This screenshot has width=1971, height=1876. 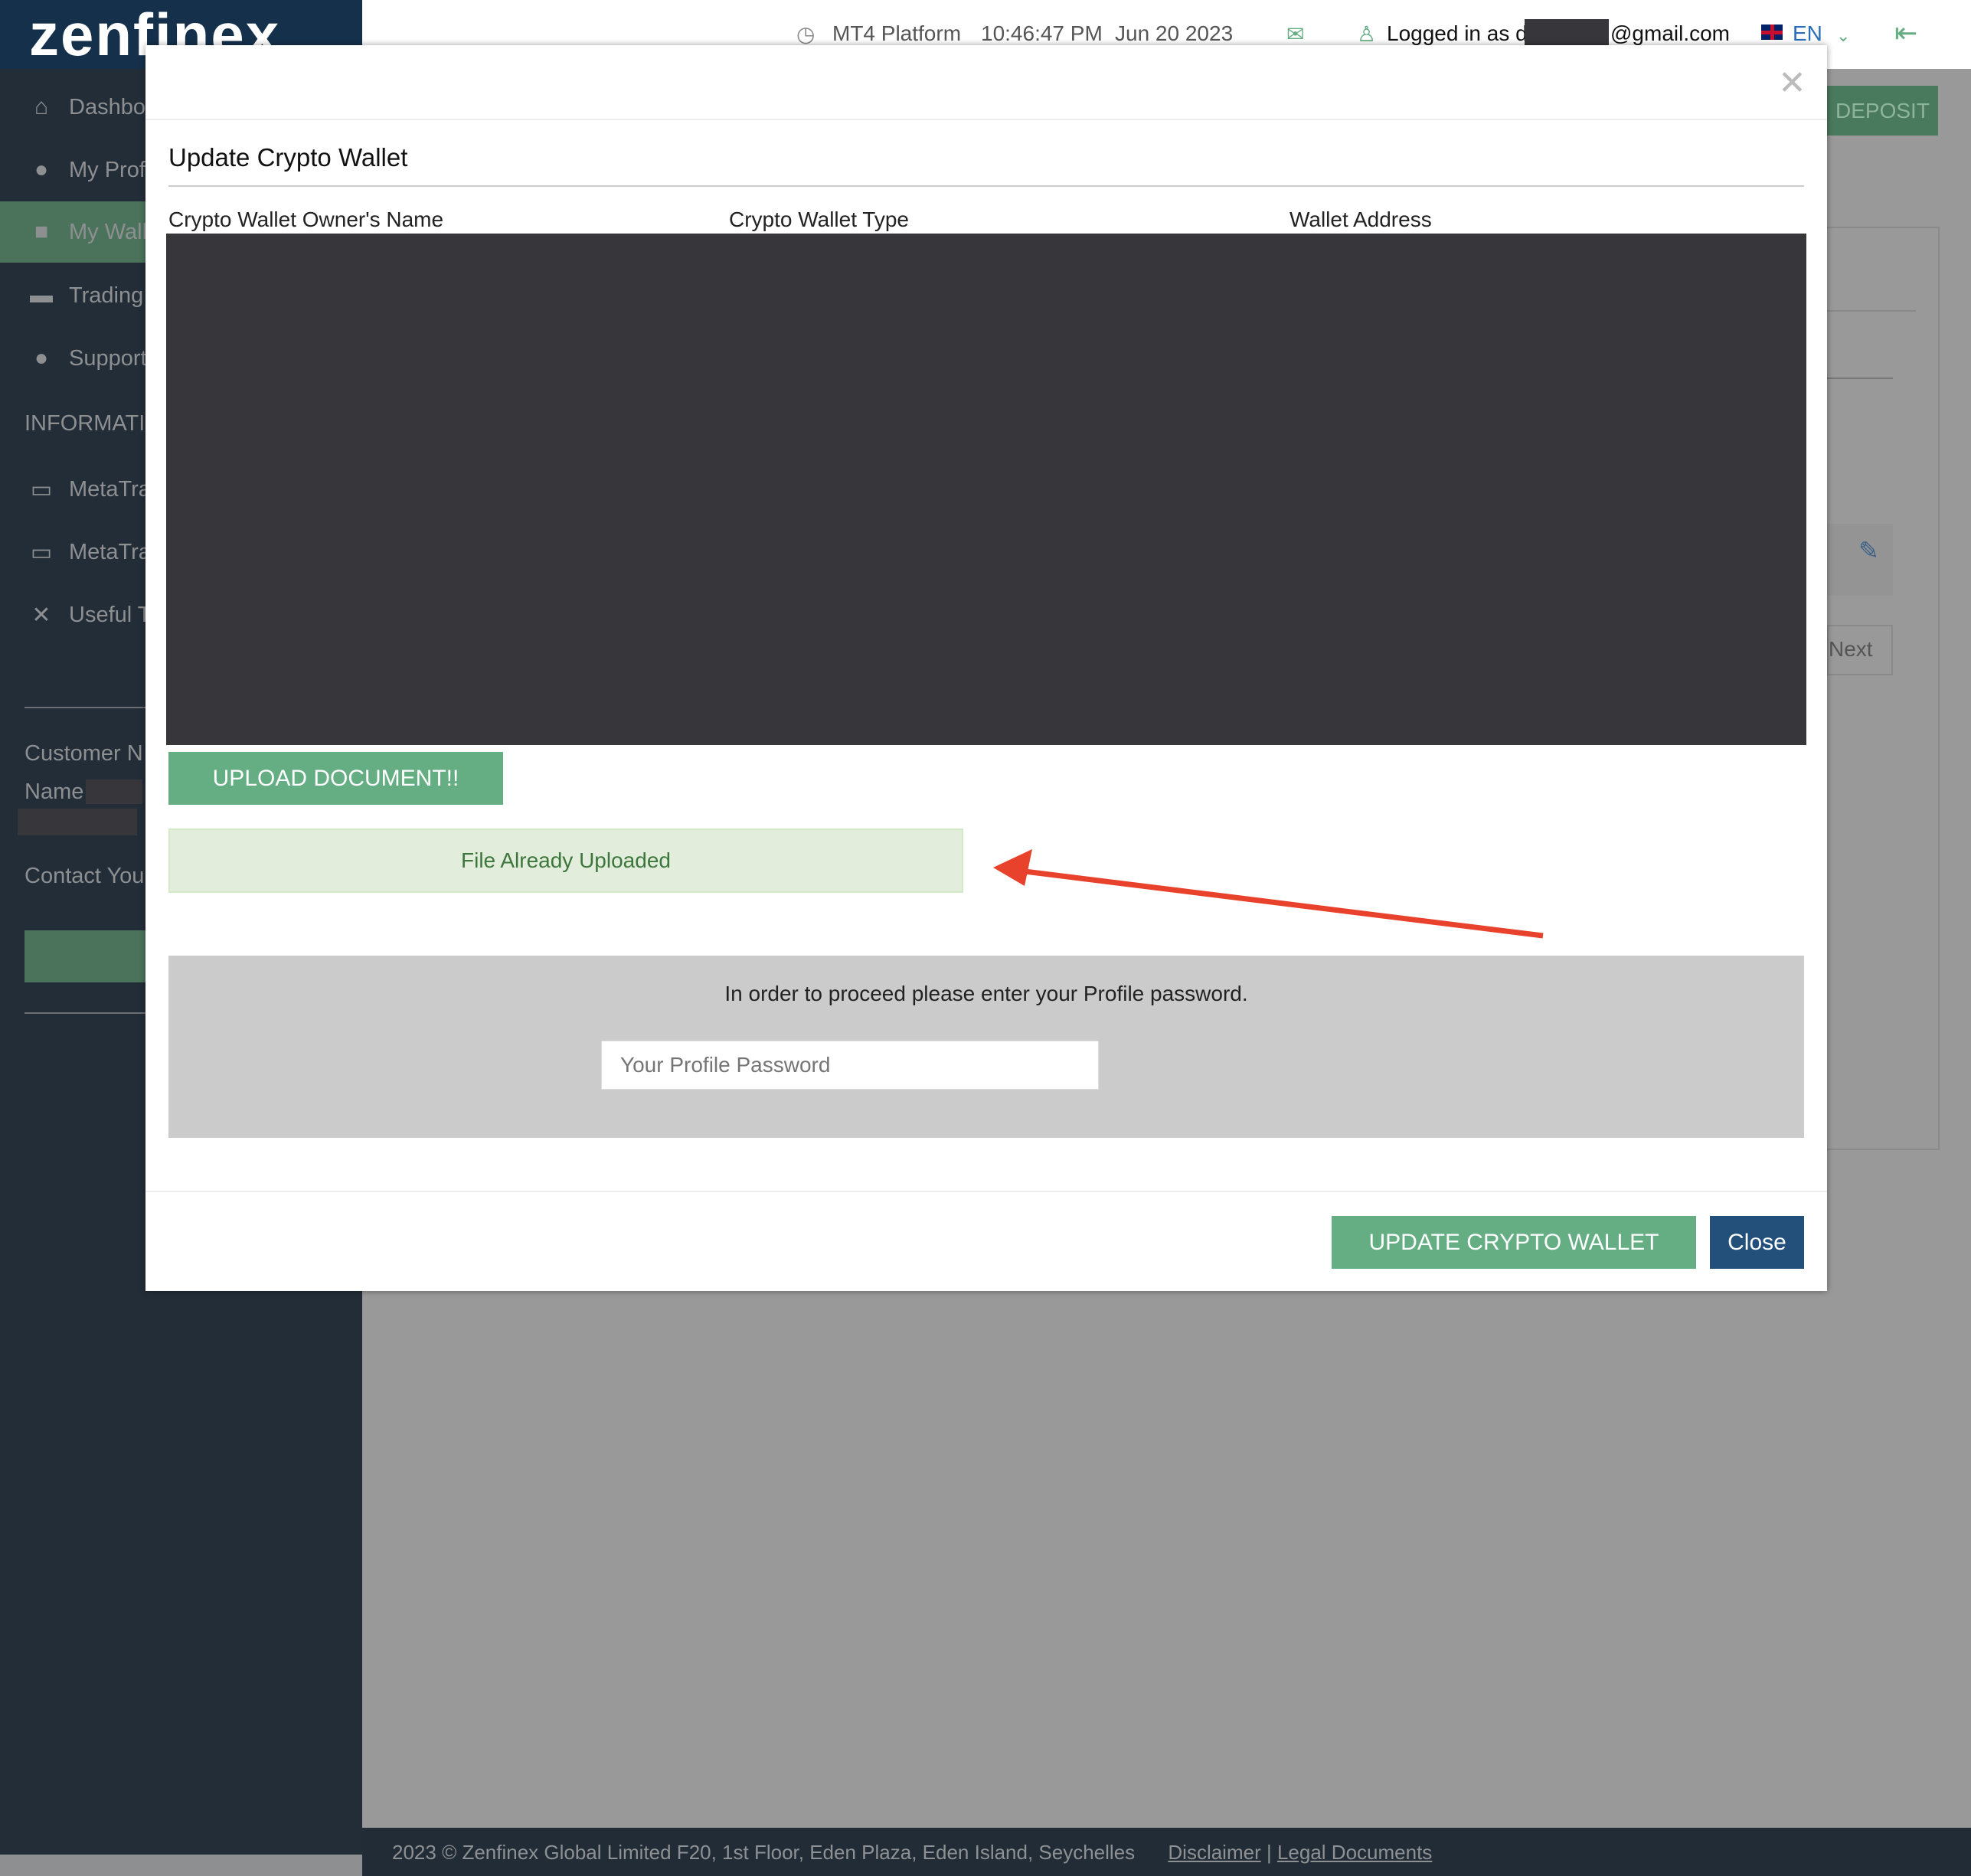 What do you see at coordinates (306, 220) in the screenshot?
I see `column-owner-name: Crypto Wallet Owner's Name` at bounding box center [306, 220].